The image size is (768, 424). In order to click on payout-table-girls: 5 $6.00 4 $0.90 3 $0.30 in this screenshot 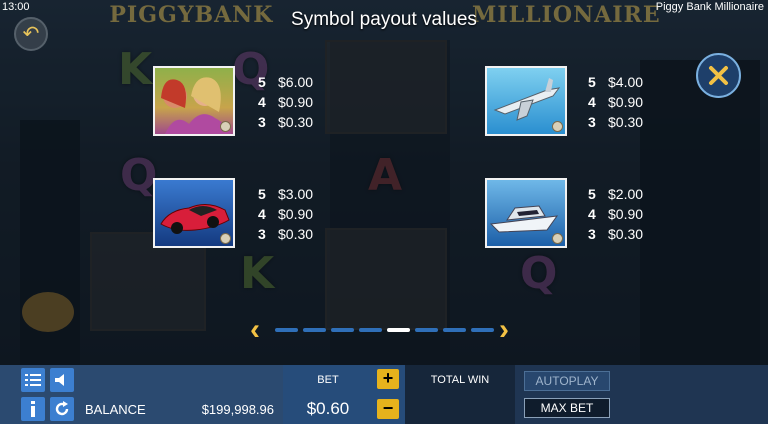, I will do `click(286, 102)`.